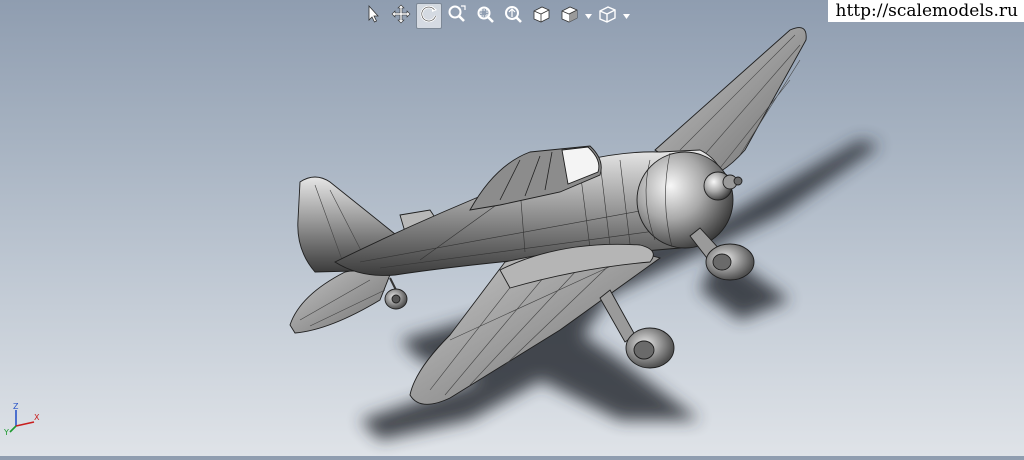 The width and height of the screenshot is (1024, 460). I want to click on hide-show-items-icon, so click(607, 16).